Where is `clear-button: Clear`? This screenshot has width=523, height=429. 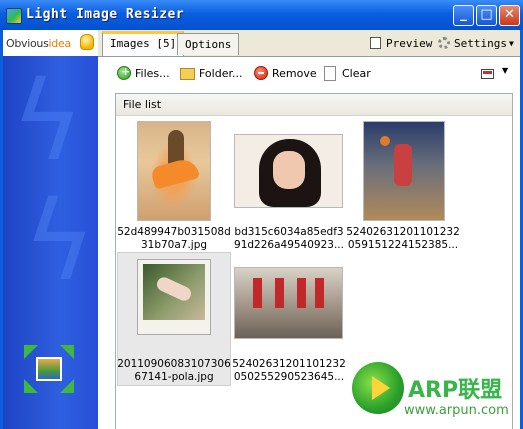 clear-button: Clear is located at coordinates (356, 74).